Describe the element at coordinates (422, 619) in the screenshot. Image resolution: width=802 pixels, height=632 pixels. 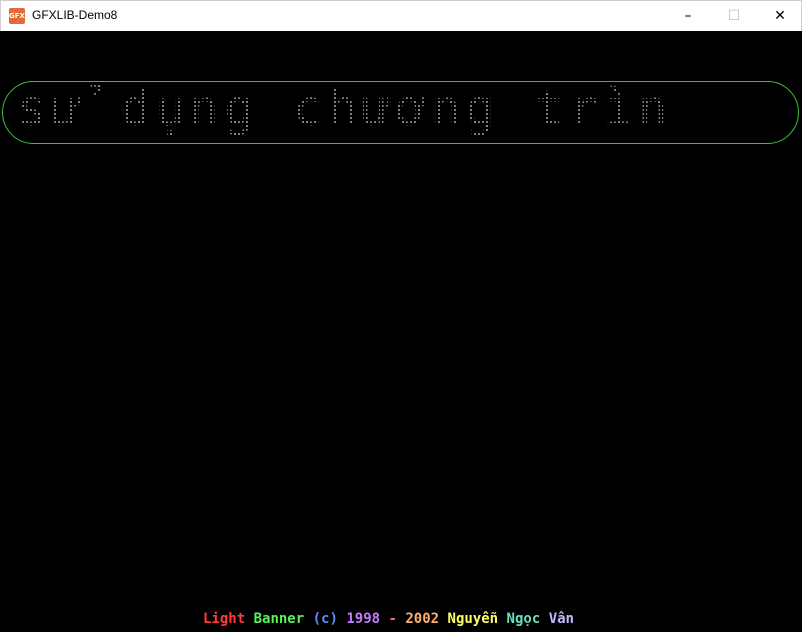
I see `credits-segment: 2002` at that location.